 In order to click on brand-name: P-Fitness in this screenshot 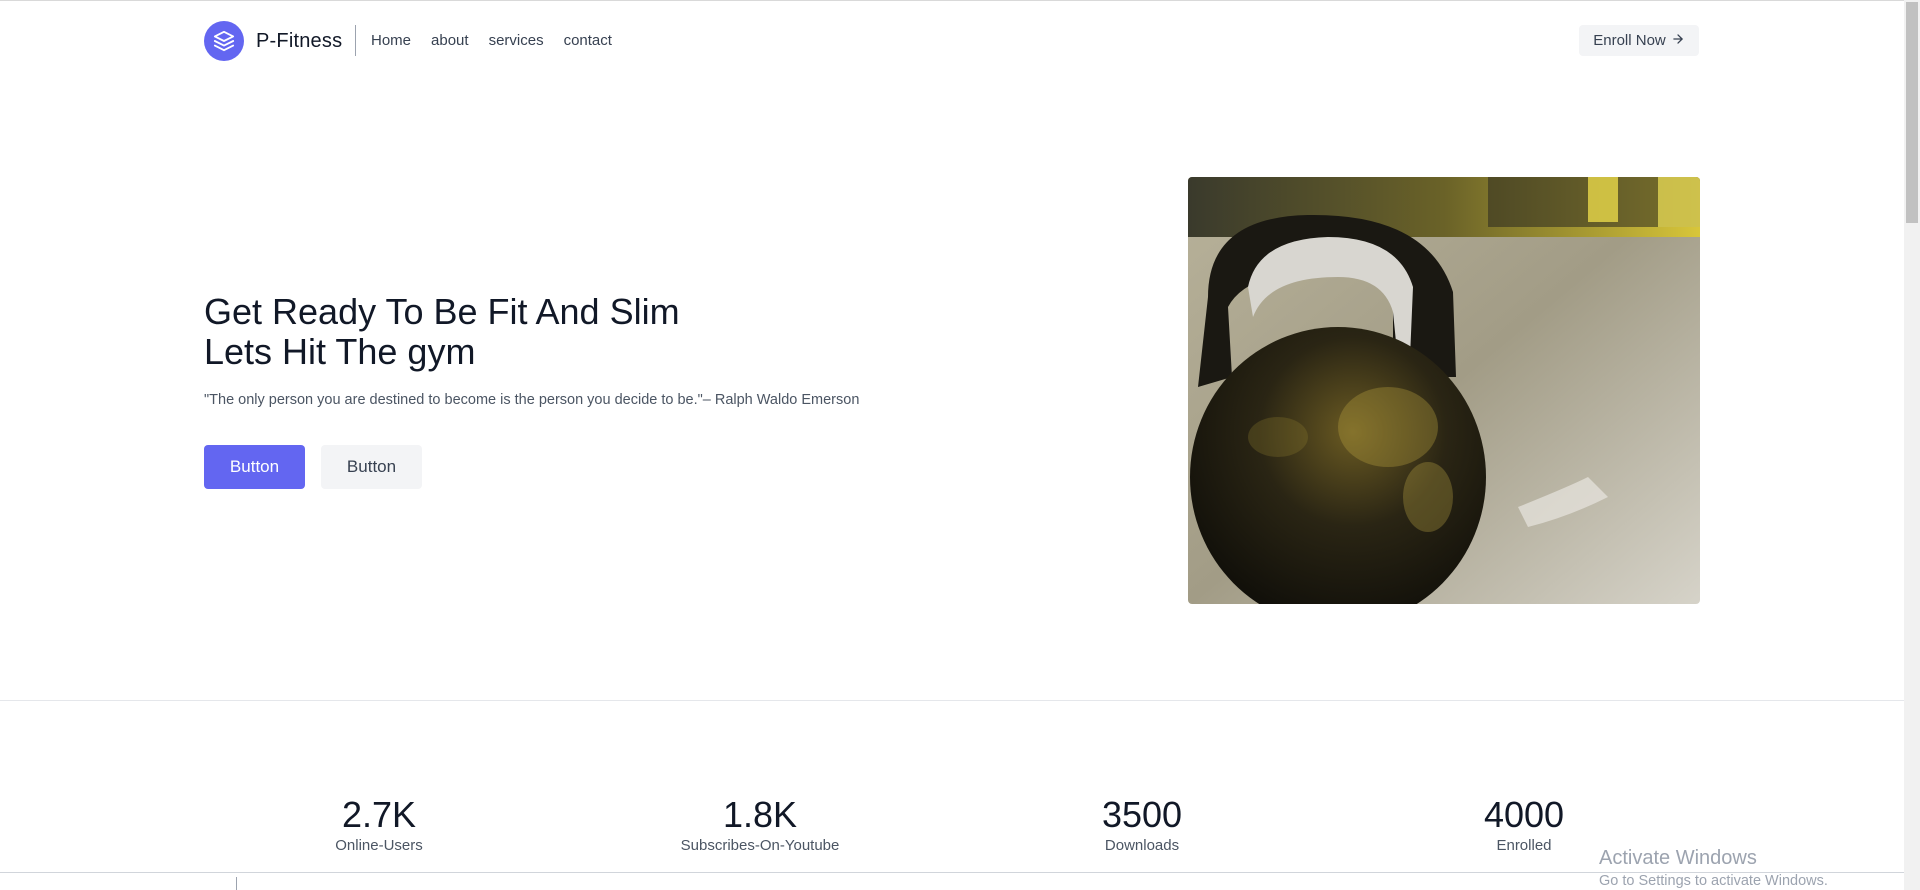, I will do `click(299, 40)`.